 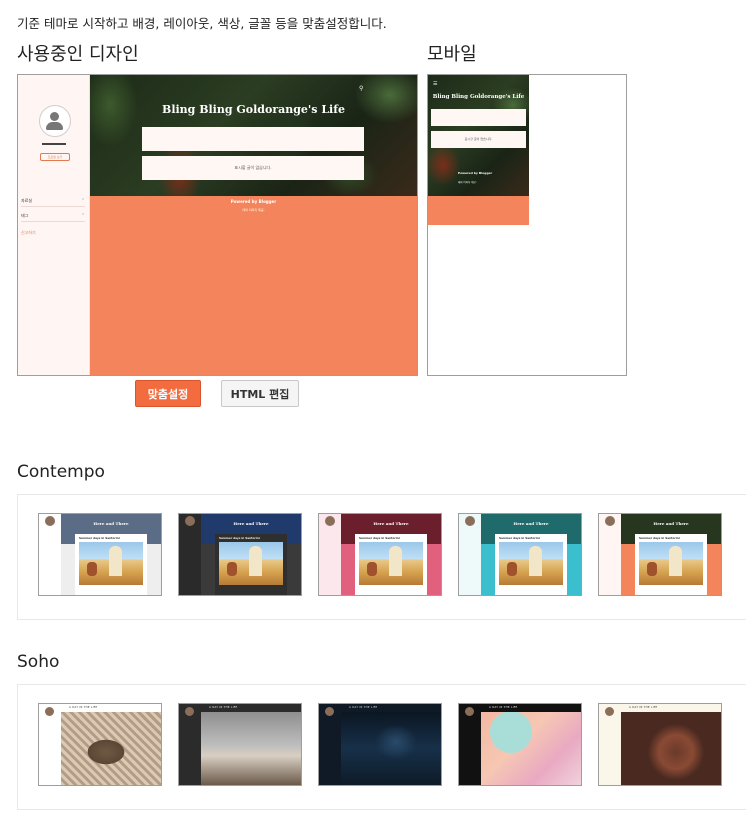 I want to click on edit-html-button: HTML 편집, so click(x=260, y=393).